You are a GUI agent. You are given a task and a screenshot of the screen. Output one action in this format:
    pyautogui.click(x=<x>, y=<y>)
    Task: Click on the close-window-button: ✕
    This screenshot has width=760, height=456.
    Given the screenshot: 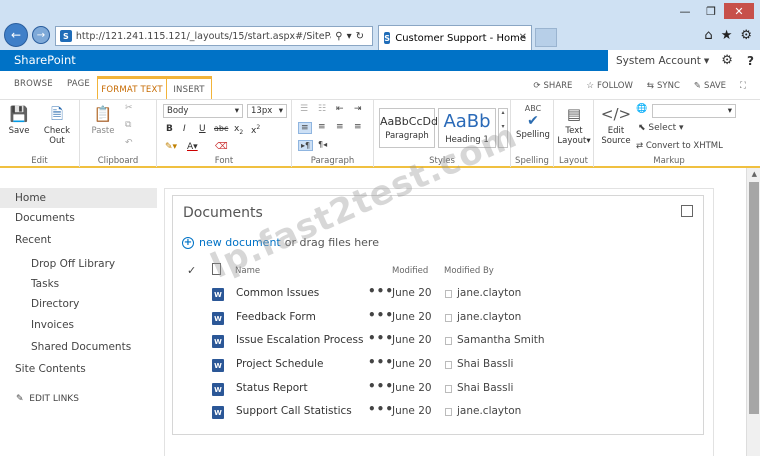 What is the action you would take?
    pyautogui.click(x=739, y=11)
    